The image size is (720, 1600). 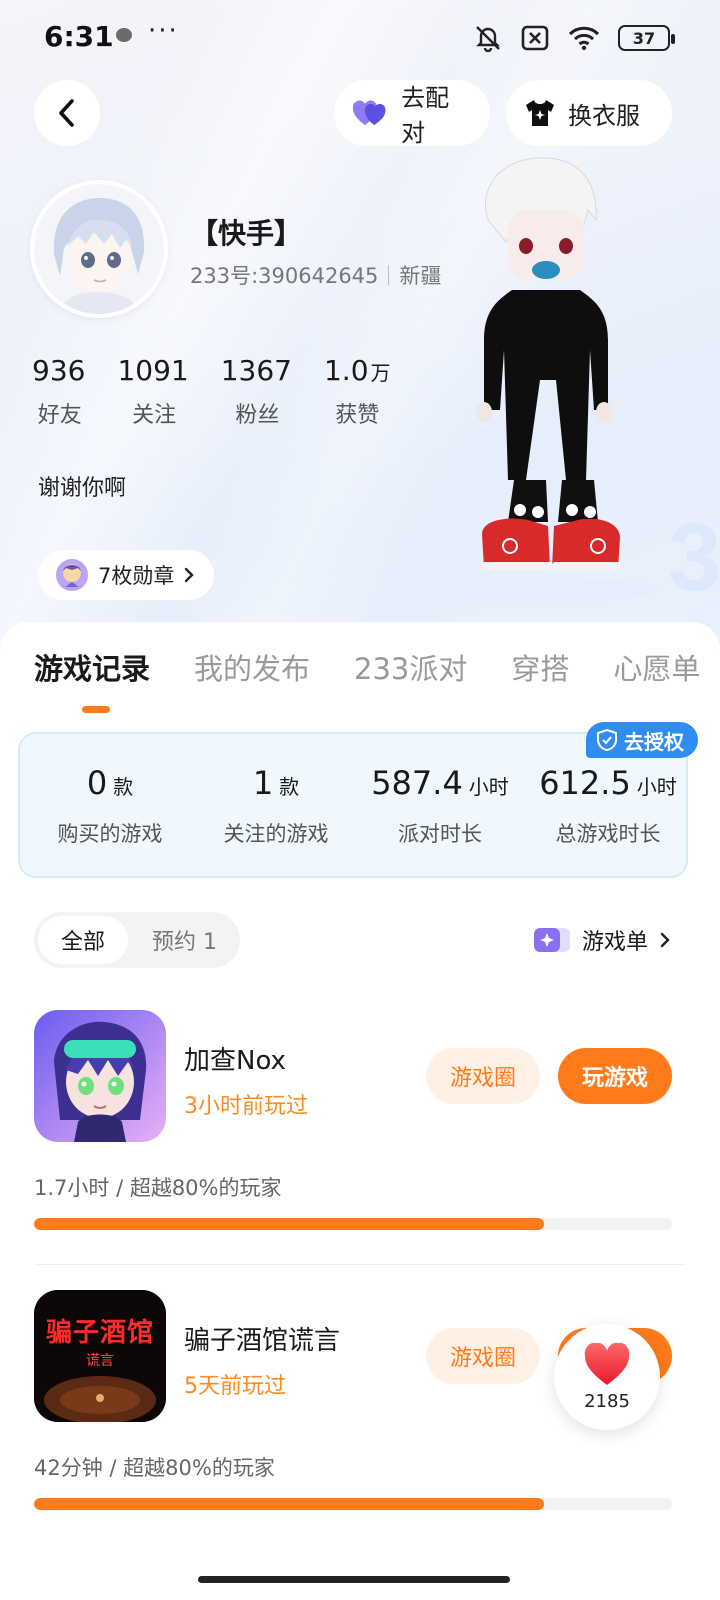 What do you see at coordinates (584, 38) in the screenshot?
I see `wifi-icon` at bounding box center [584, 38].